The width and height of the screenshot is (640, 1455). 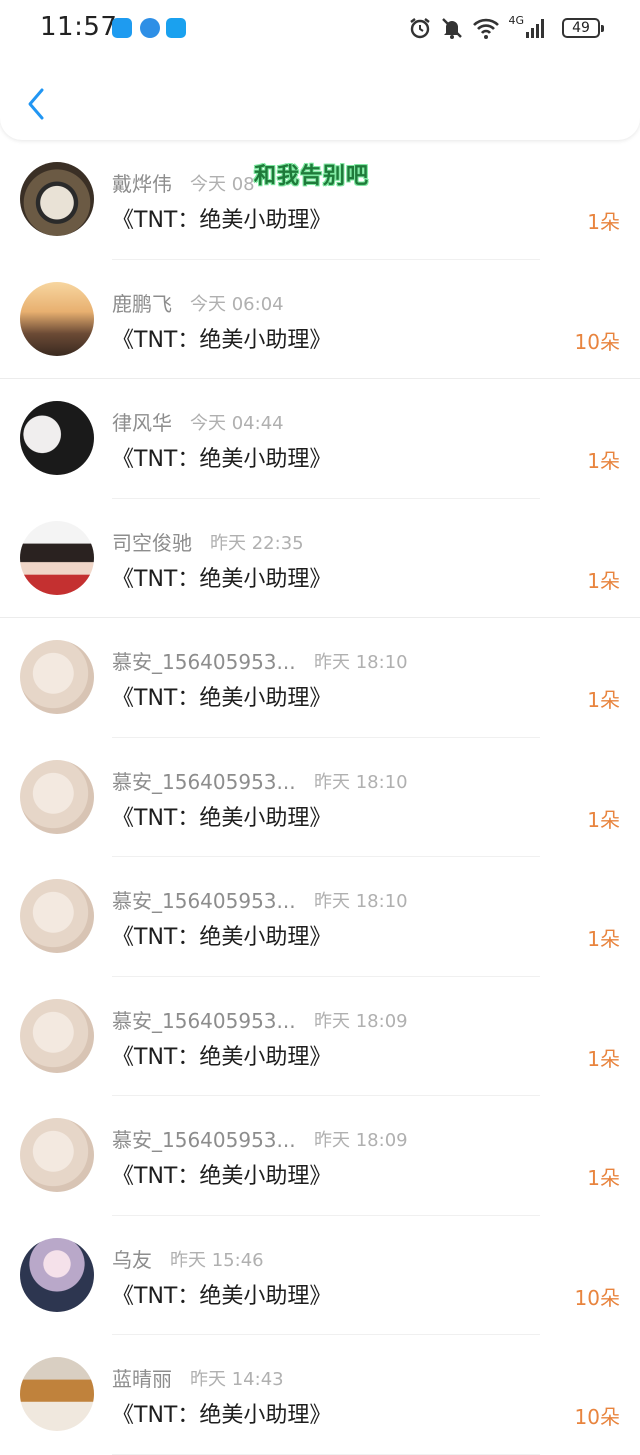 What do you see at coordinates (122, 28) in the screenshot?
I see `message-app-icon` at bounding box center [122, 28].